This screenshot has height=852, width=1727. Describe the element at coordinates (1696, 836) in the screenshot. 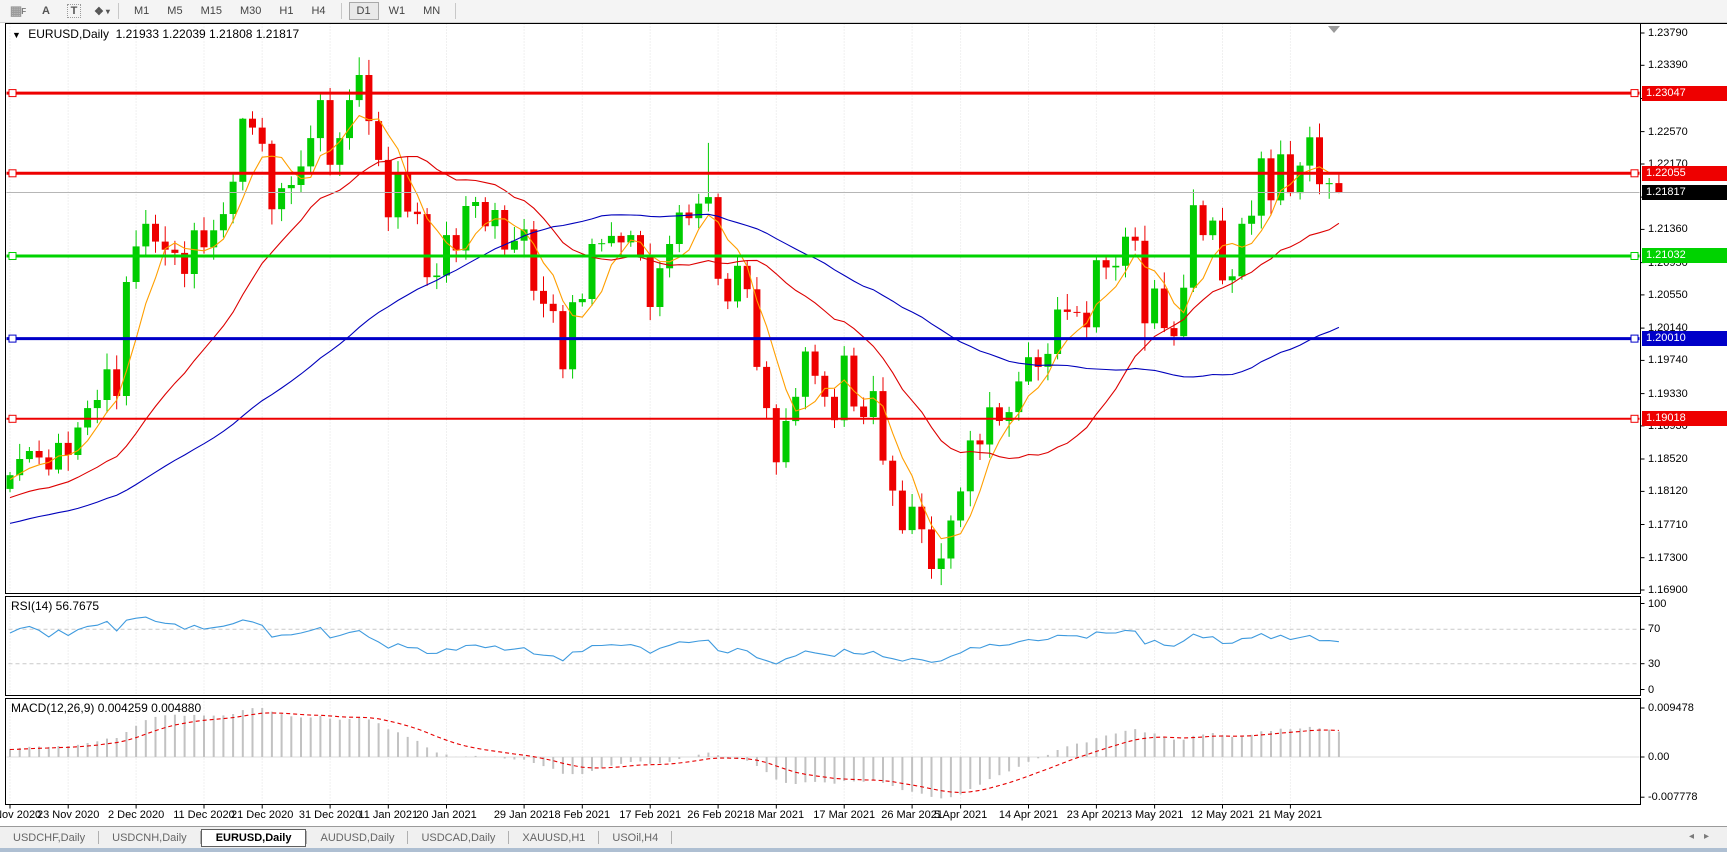

I see `tab-scroll-left-icon: ◂` at that location.